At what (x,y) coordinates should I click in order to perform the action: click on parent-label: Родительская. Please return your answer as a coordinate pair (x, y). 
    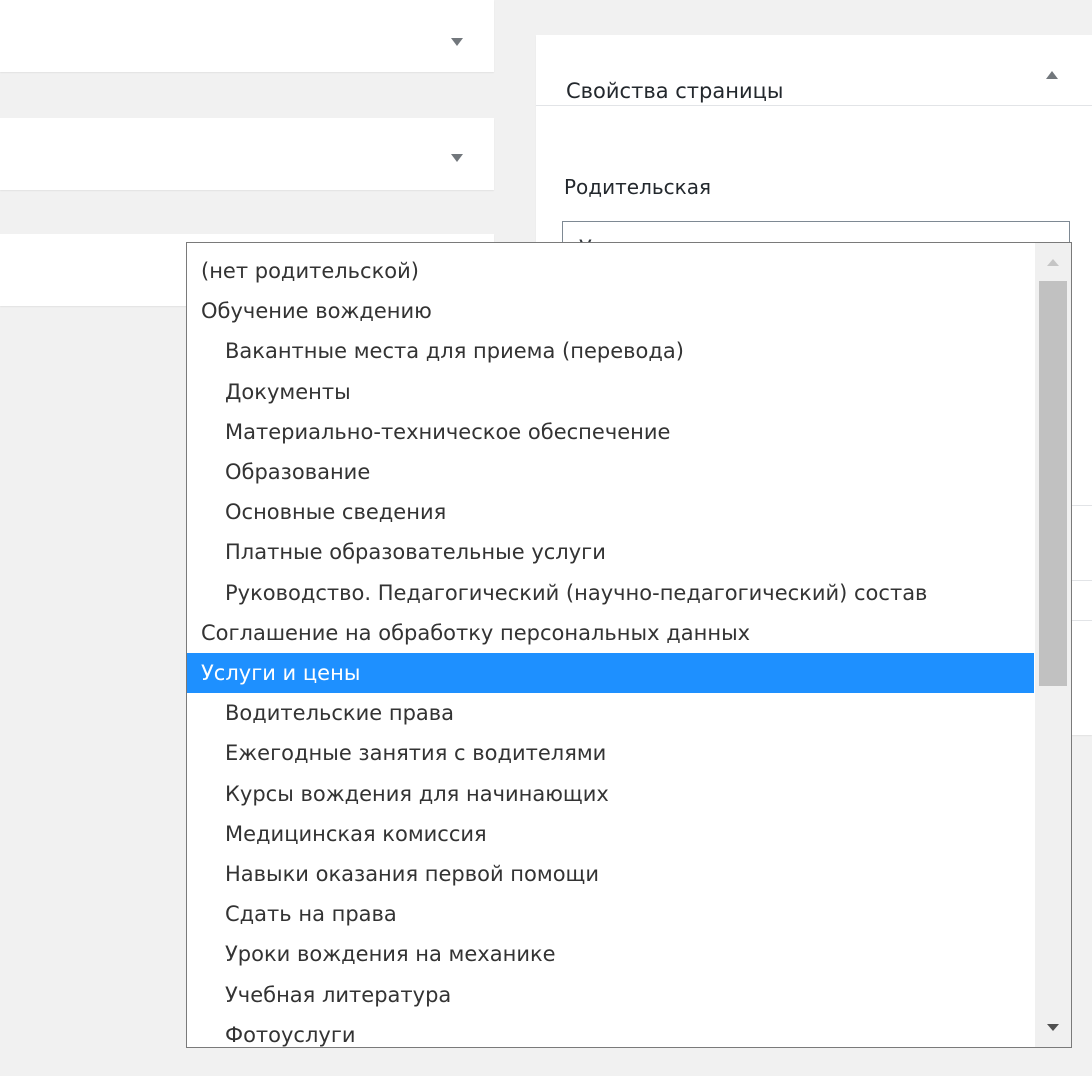
    Looking at the image, I should click on (638, 187).